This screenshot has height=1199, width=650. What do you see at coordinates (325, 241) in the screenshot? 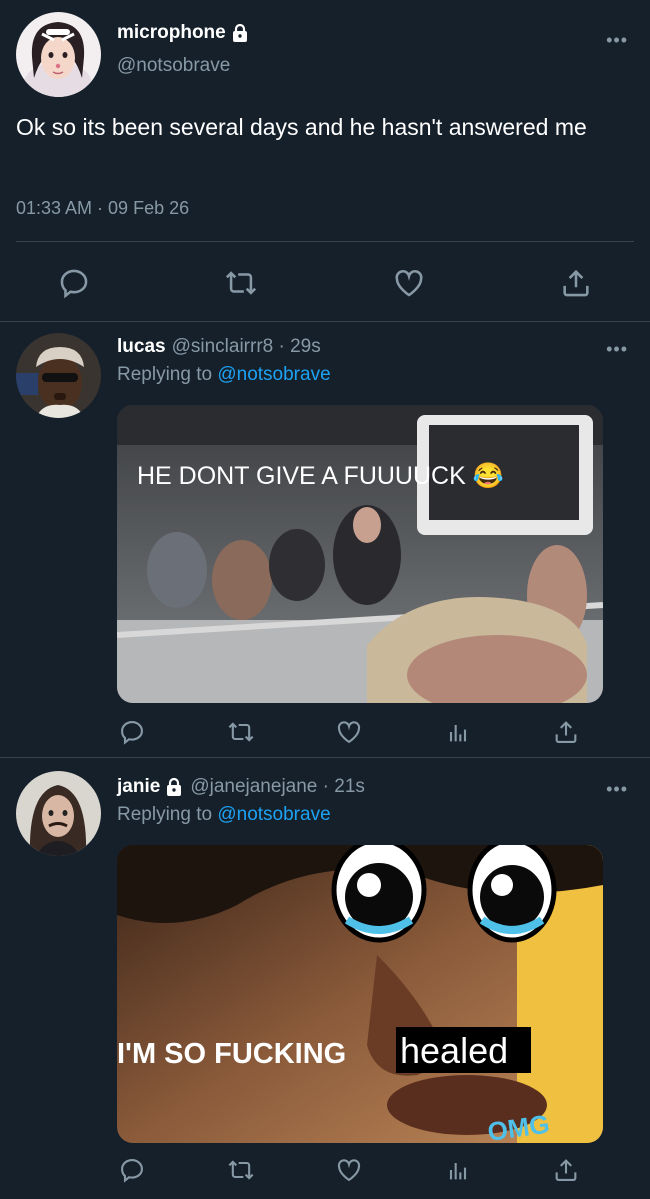
I see `divider` at bounding box center [325, 241].